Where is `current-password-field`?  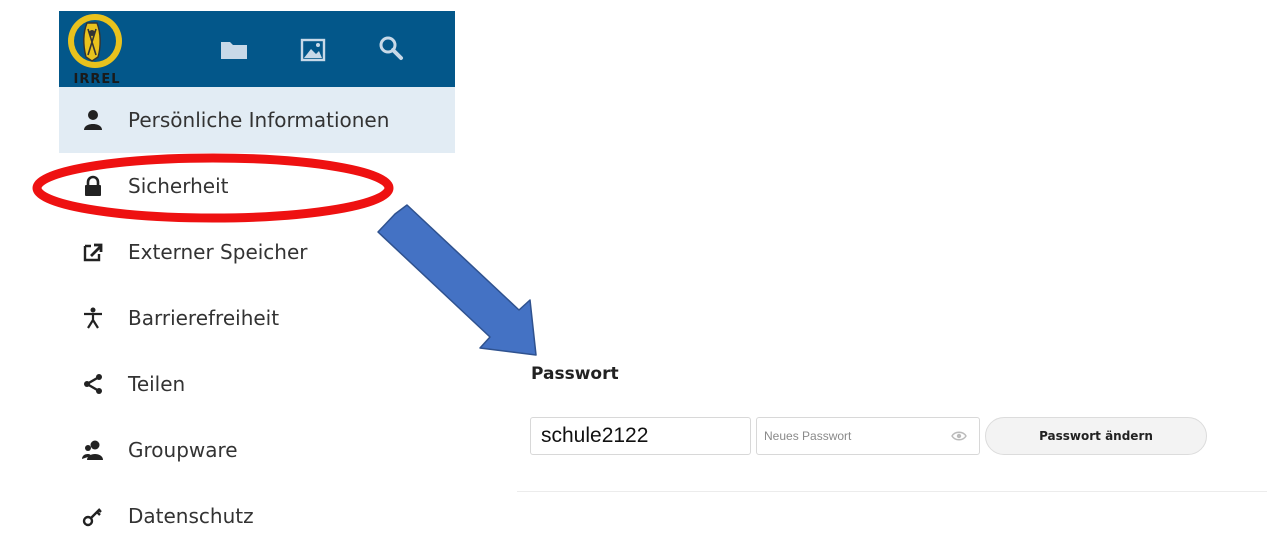 current-password-field is located at coordinates (640, 436).